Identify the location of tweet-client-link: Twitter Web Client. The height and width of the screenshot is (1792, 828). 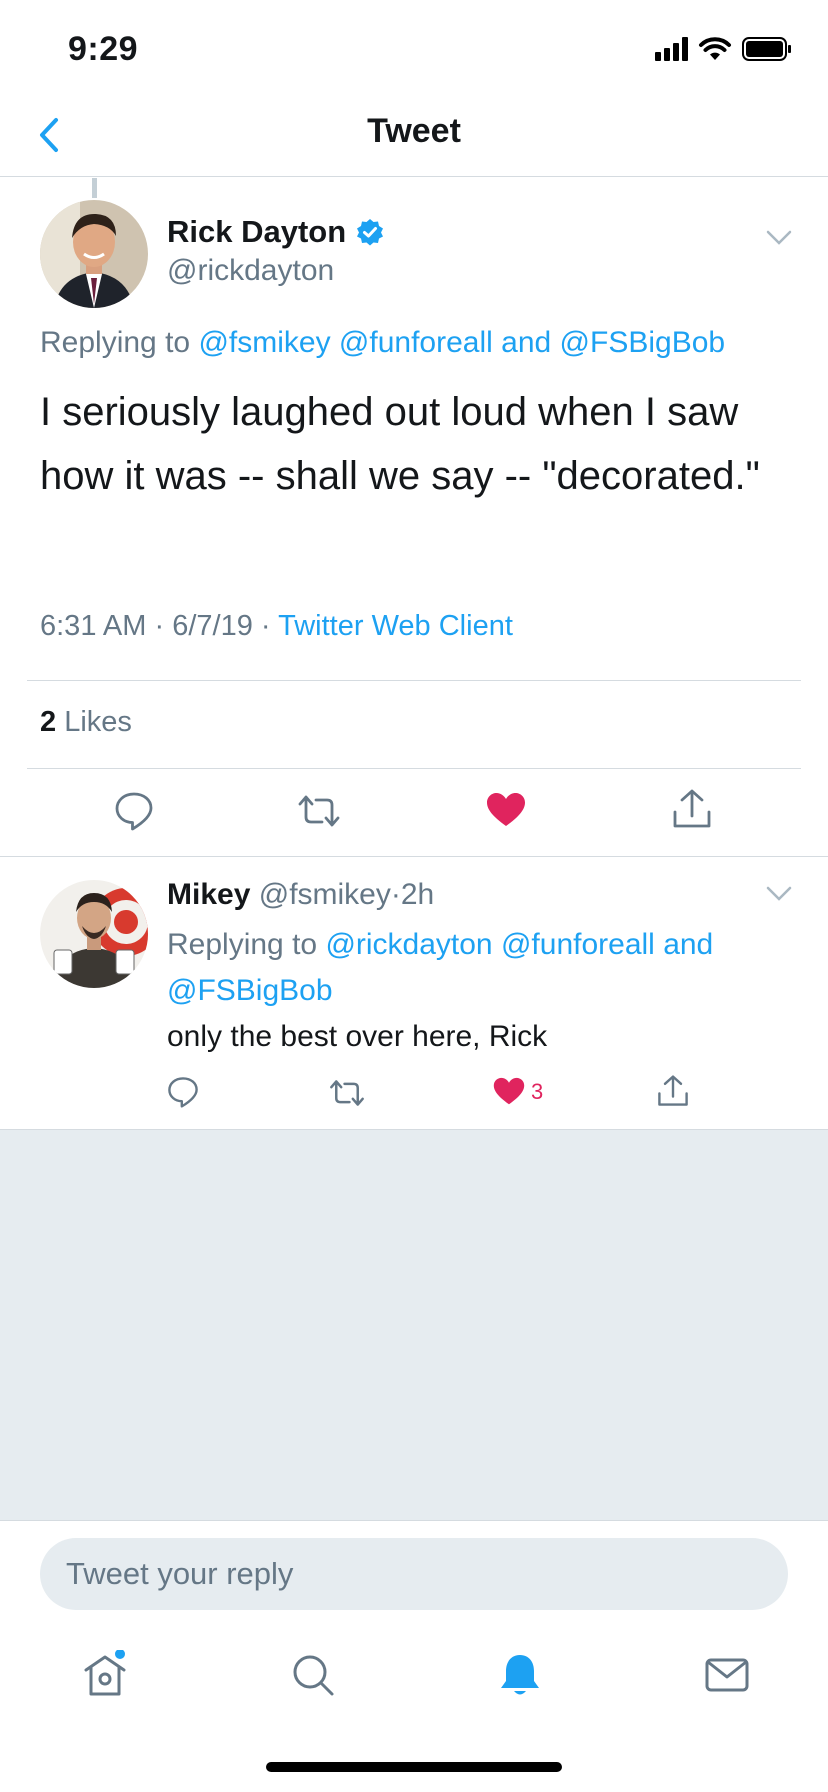
(395, 626).